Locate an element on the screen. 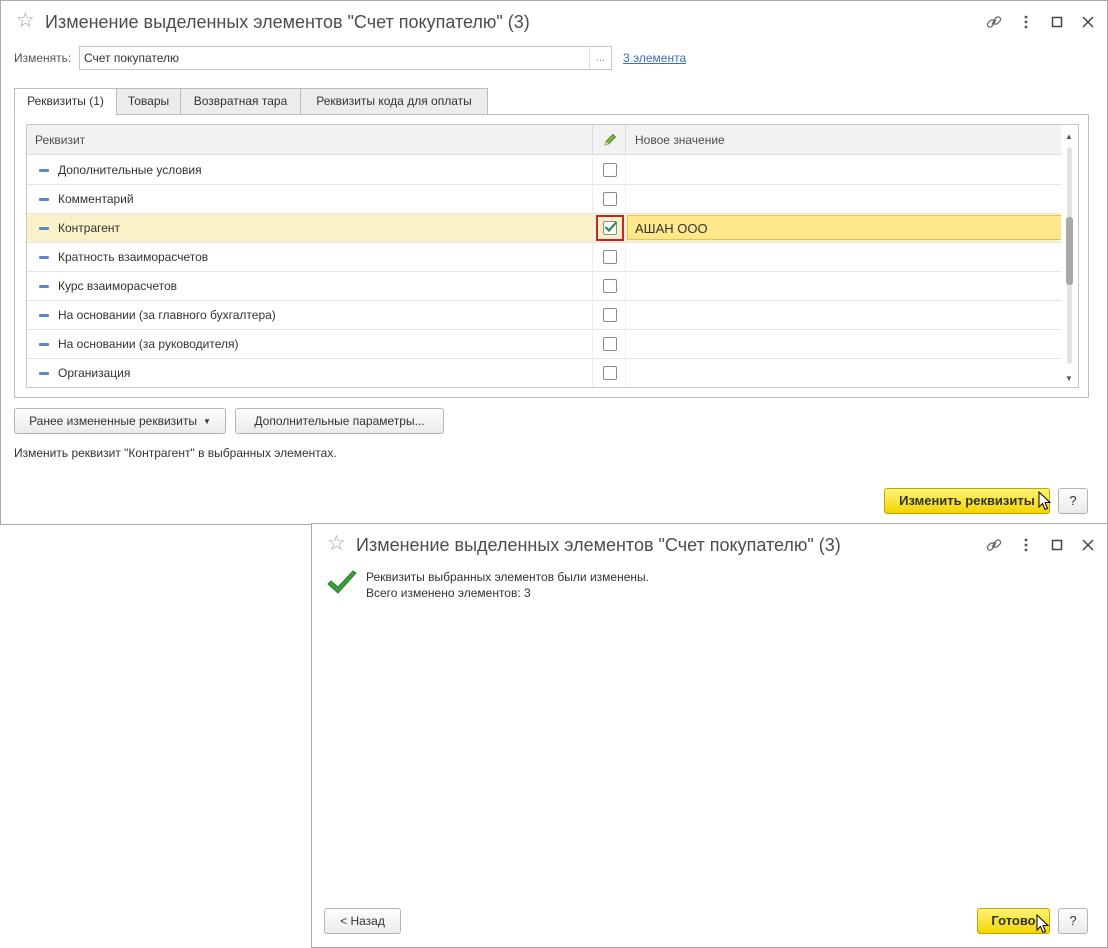  table-row: Курс взаиморасчетов is located at coordinates (545, 286).